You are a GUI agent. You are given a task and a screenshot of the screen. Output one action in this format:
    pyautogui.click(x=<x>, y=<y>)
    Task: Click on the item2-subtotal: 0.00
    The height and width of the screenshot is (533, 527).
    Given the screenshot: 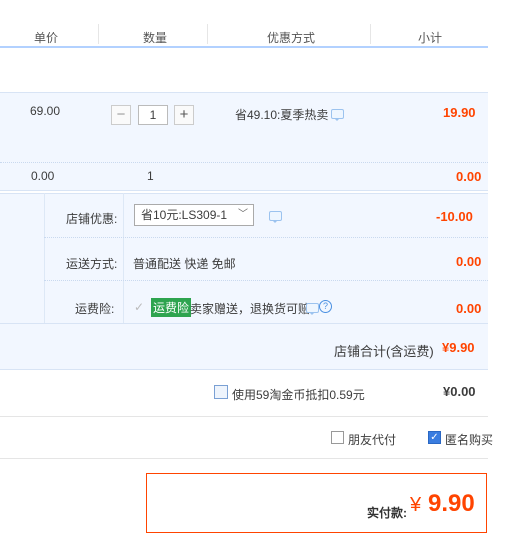 What is the action you would take?
    pyautogui.click(x=469, y=176)
    